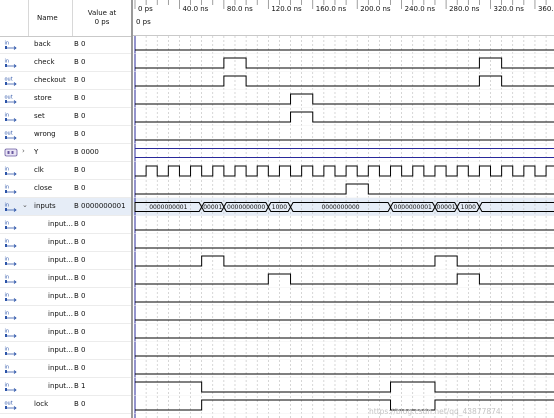  Describe the element at coordinates (464, 9) in the screenshot. I see `time-label: 280.0 ns` at that location.